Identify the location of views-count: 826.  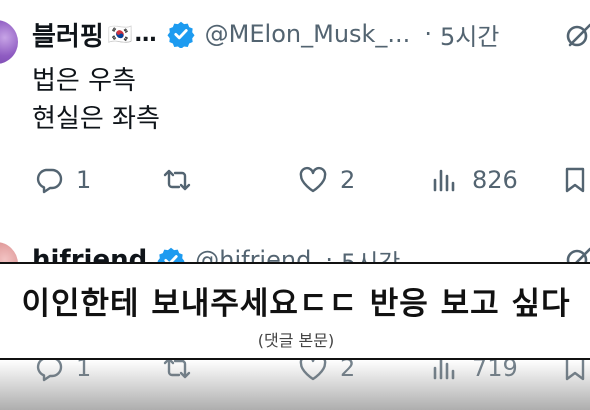
(495, 180).